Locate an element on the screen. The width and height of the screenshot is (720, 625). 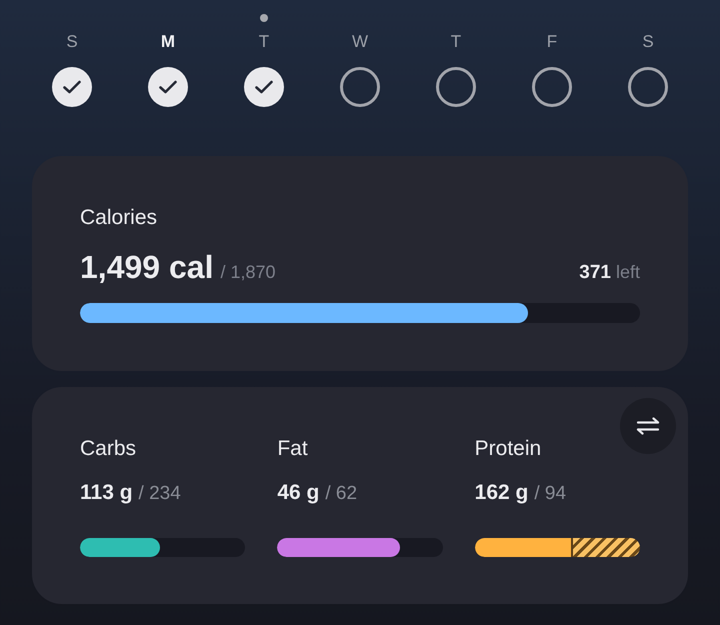
macro-label: Carbs is located at coordinates (108, 449).